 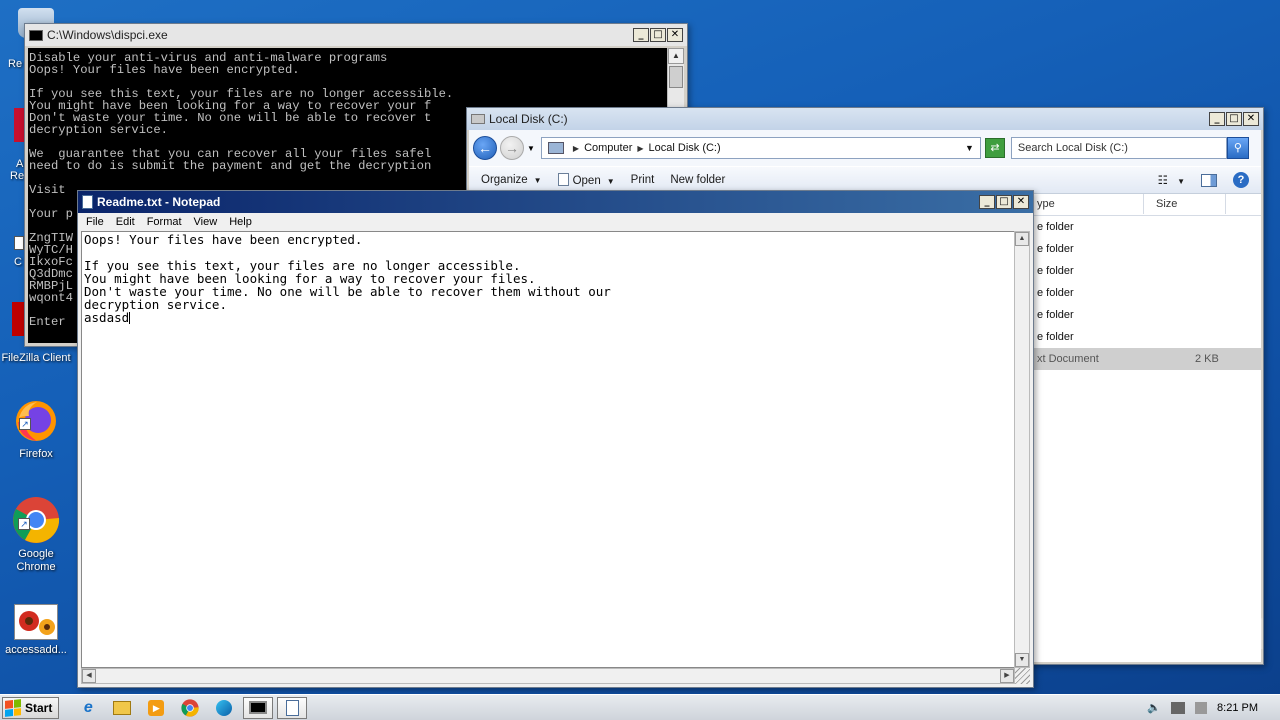 What do you see at coordinates (36, 535) in the screenshot?
I see `desktop-icon-chrome: ↗ Google Chrome` at bounding box center [36, 535].